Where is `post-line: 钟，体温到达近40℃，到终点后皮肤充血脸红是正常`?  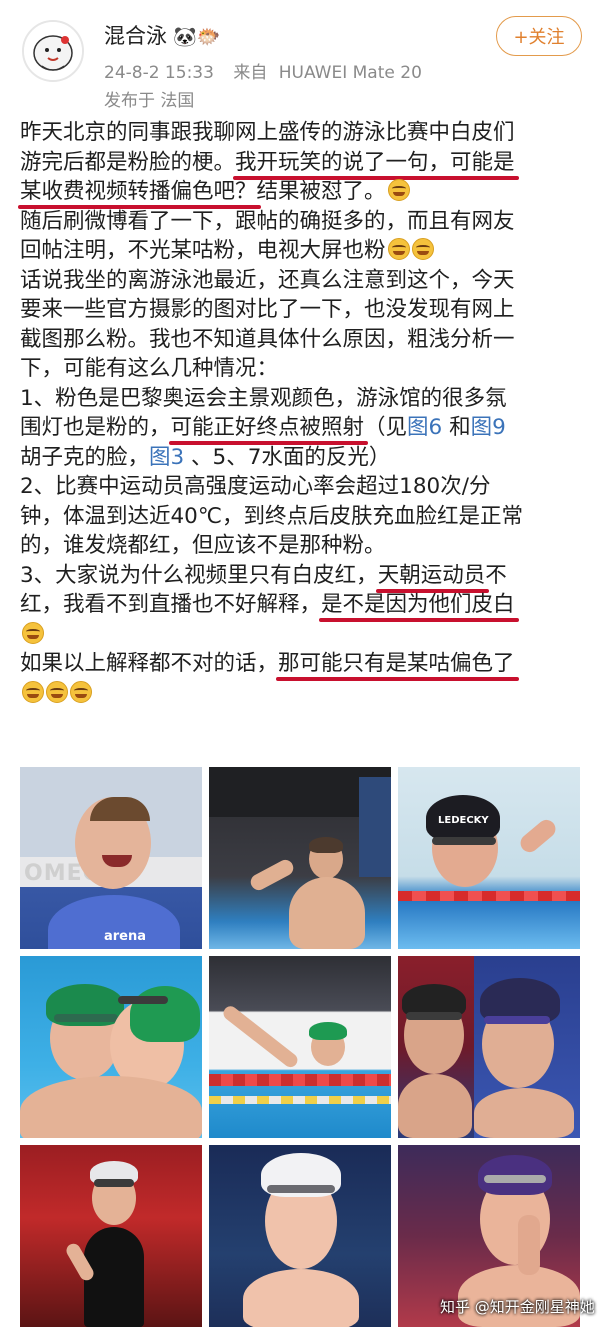
post-line: 钟，体温到达近40℃，到终点后皮肤充血脸红是正常 is located at coordinates (304, 517).